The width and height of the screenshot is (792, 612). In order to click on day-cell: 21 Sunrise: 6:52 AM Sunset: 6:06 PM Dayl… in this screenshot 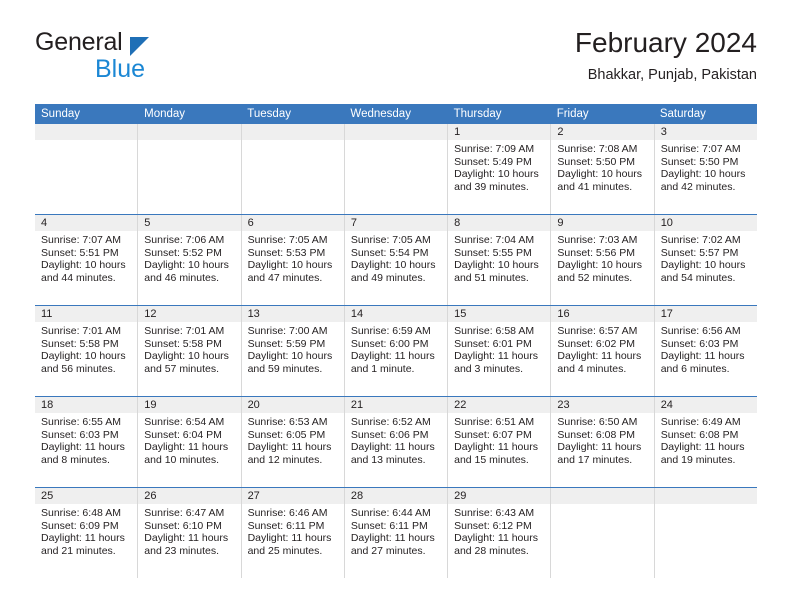, I will do `click(396, 442)`.